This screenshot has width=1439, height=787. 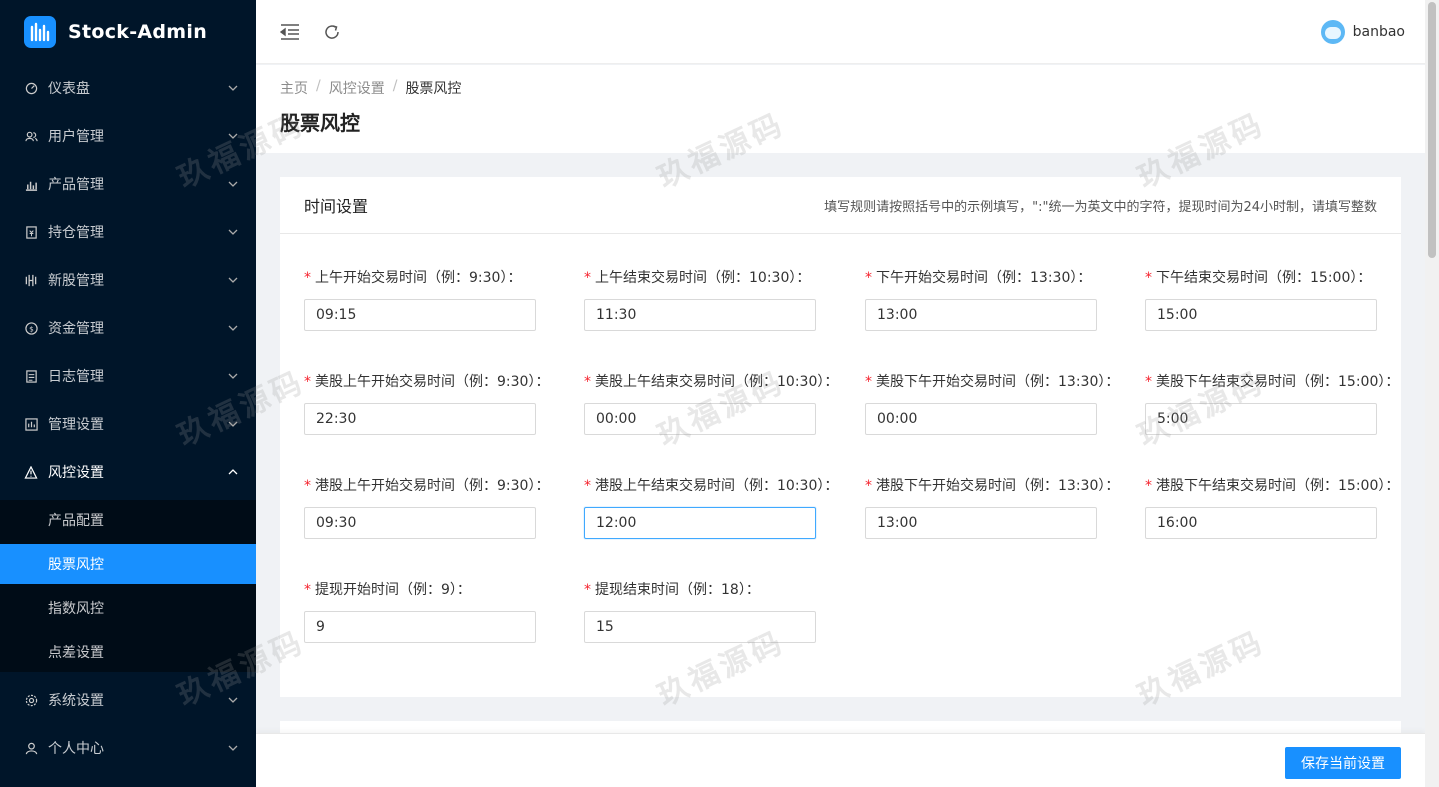 What do you see at coordinates (294, 88) in the screenshot?
I see `breadcrumb-home: 主页` at bounding box center [294, 88].